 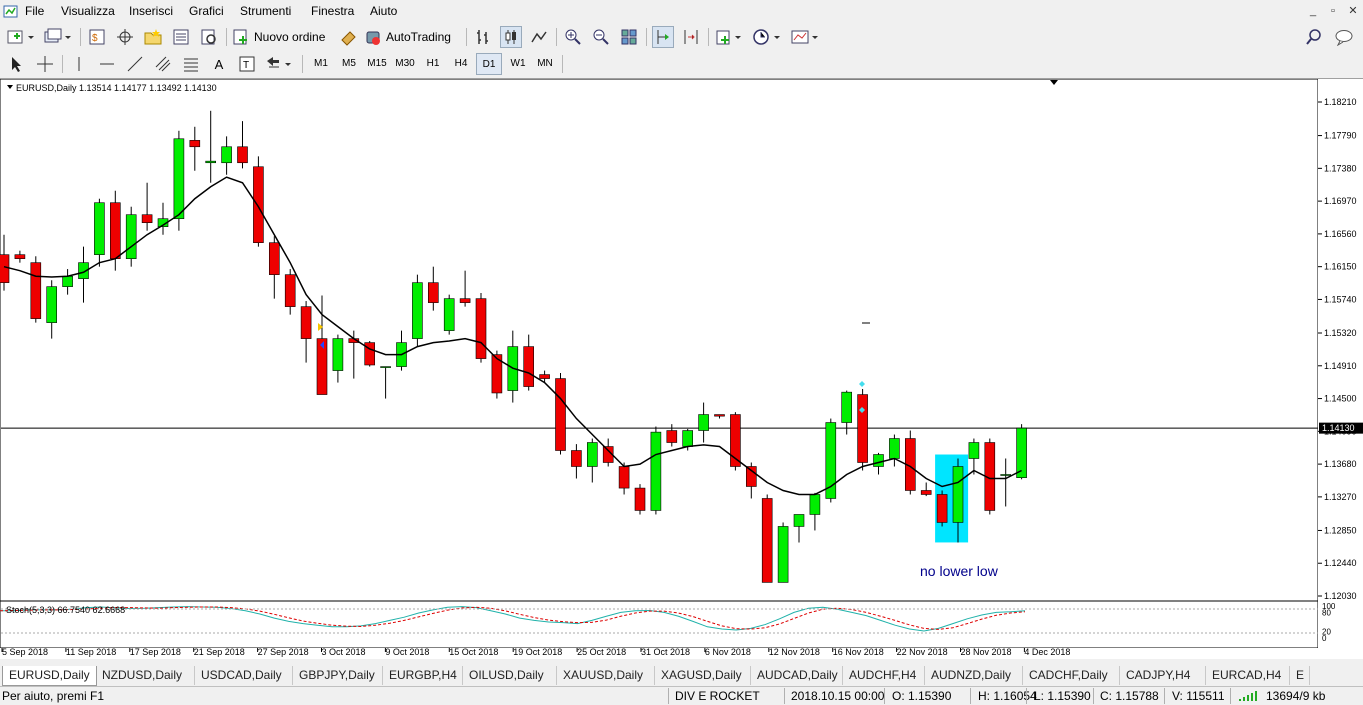 I want to click on new-chart-button, so click(x=21, y=37).